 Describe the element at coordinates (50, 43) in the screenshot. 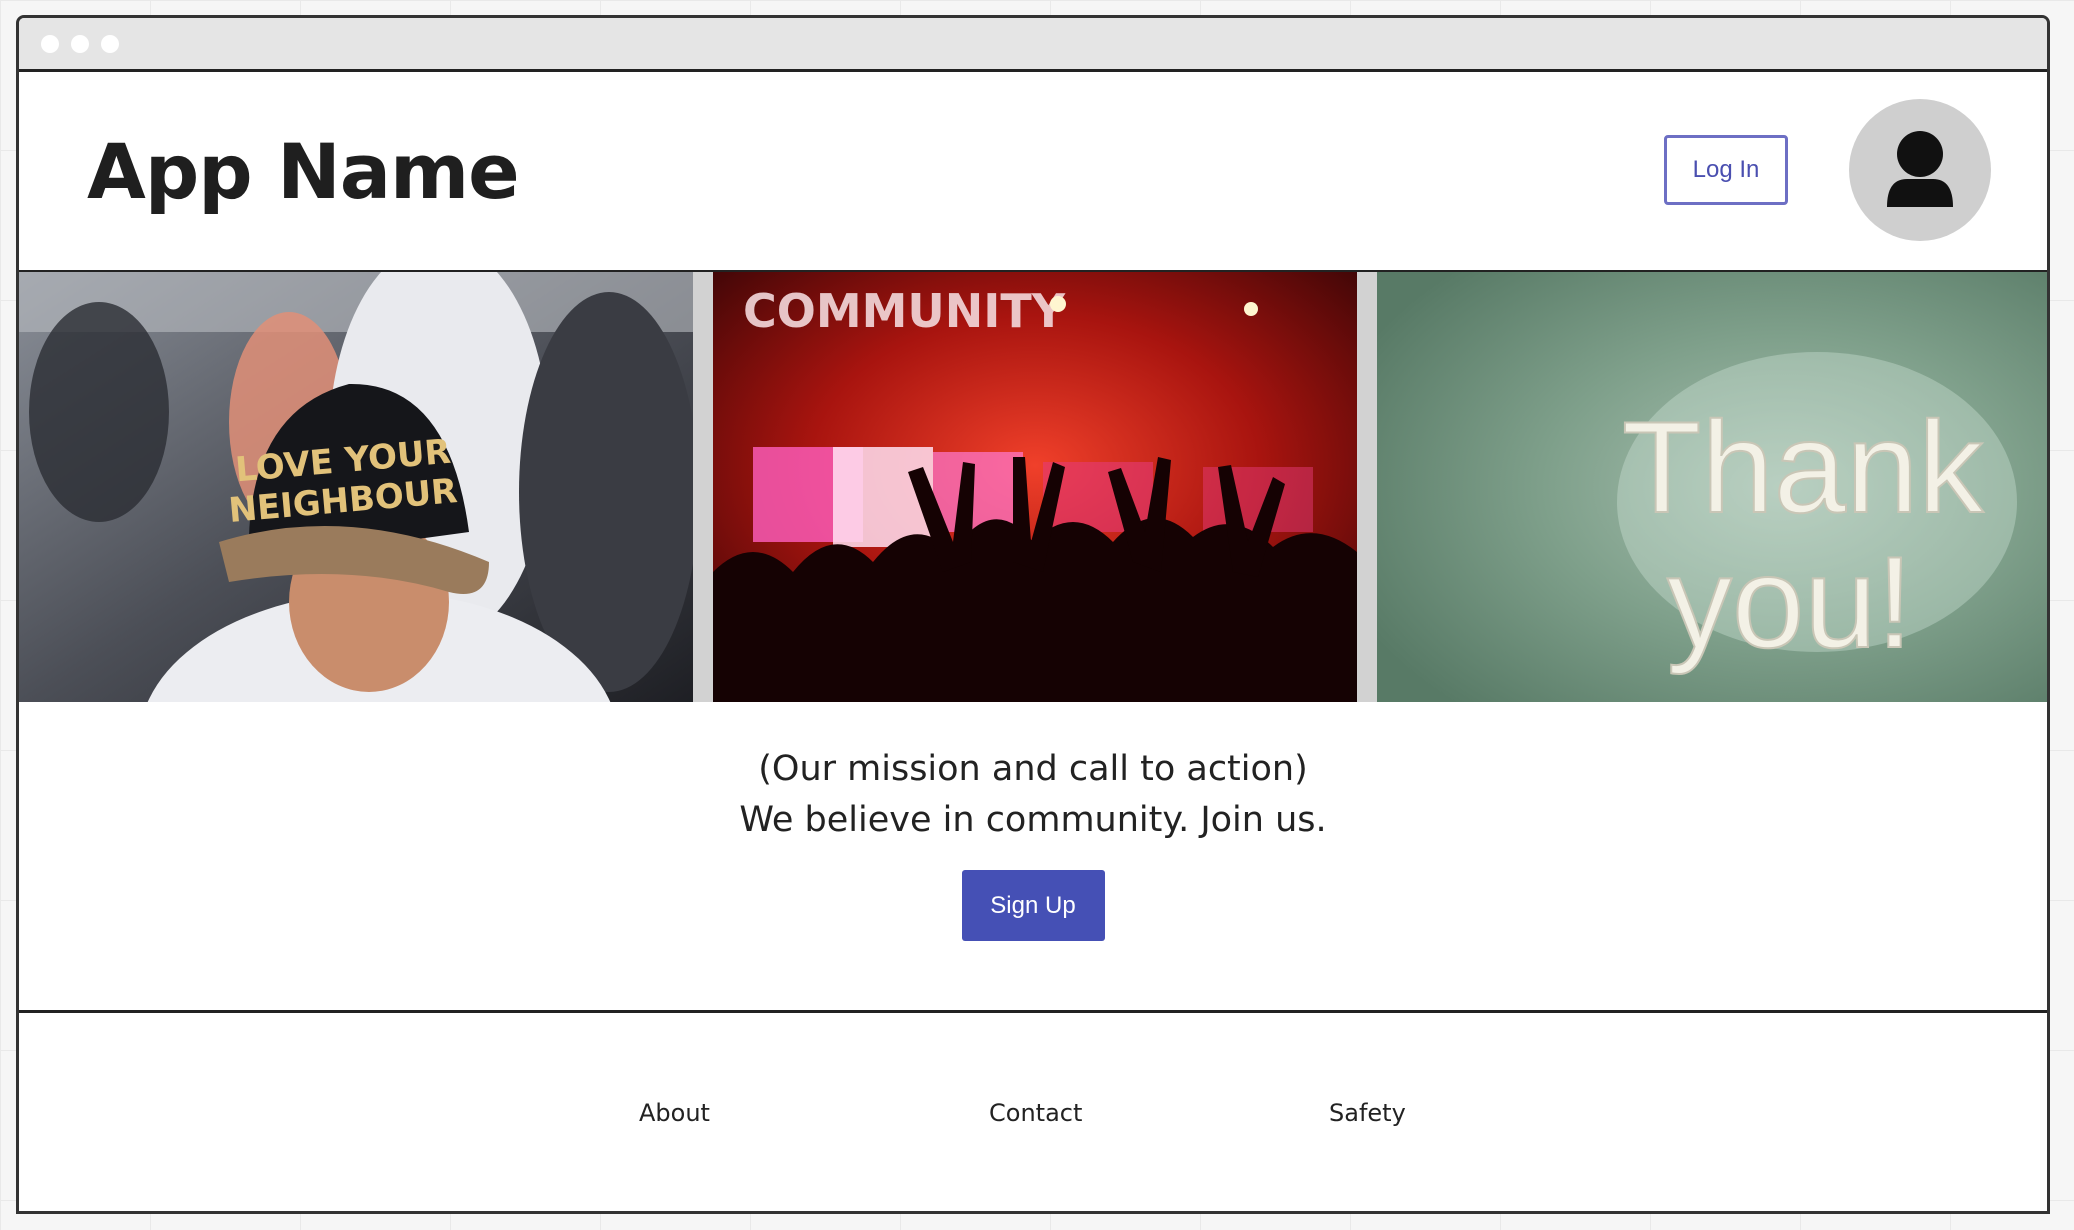

I see `window-close-dot` at that location.